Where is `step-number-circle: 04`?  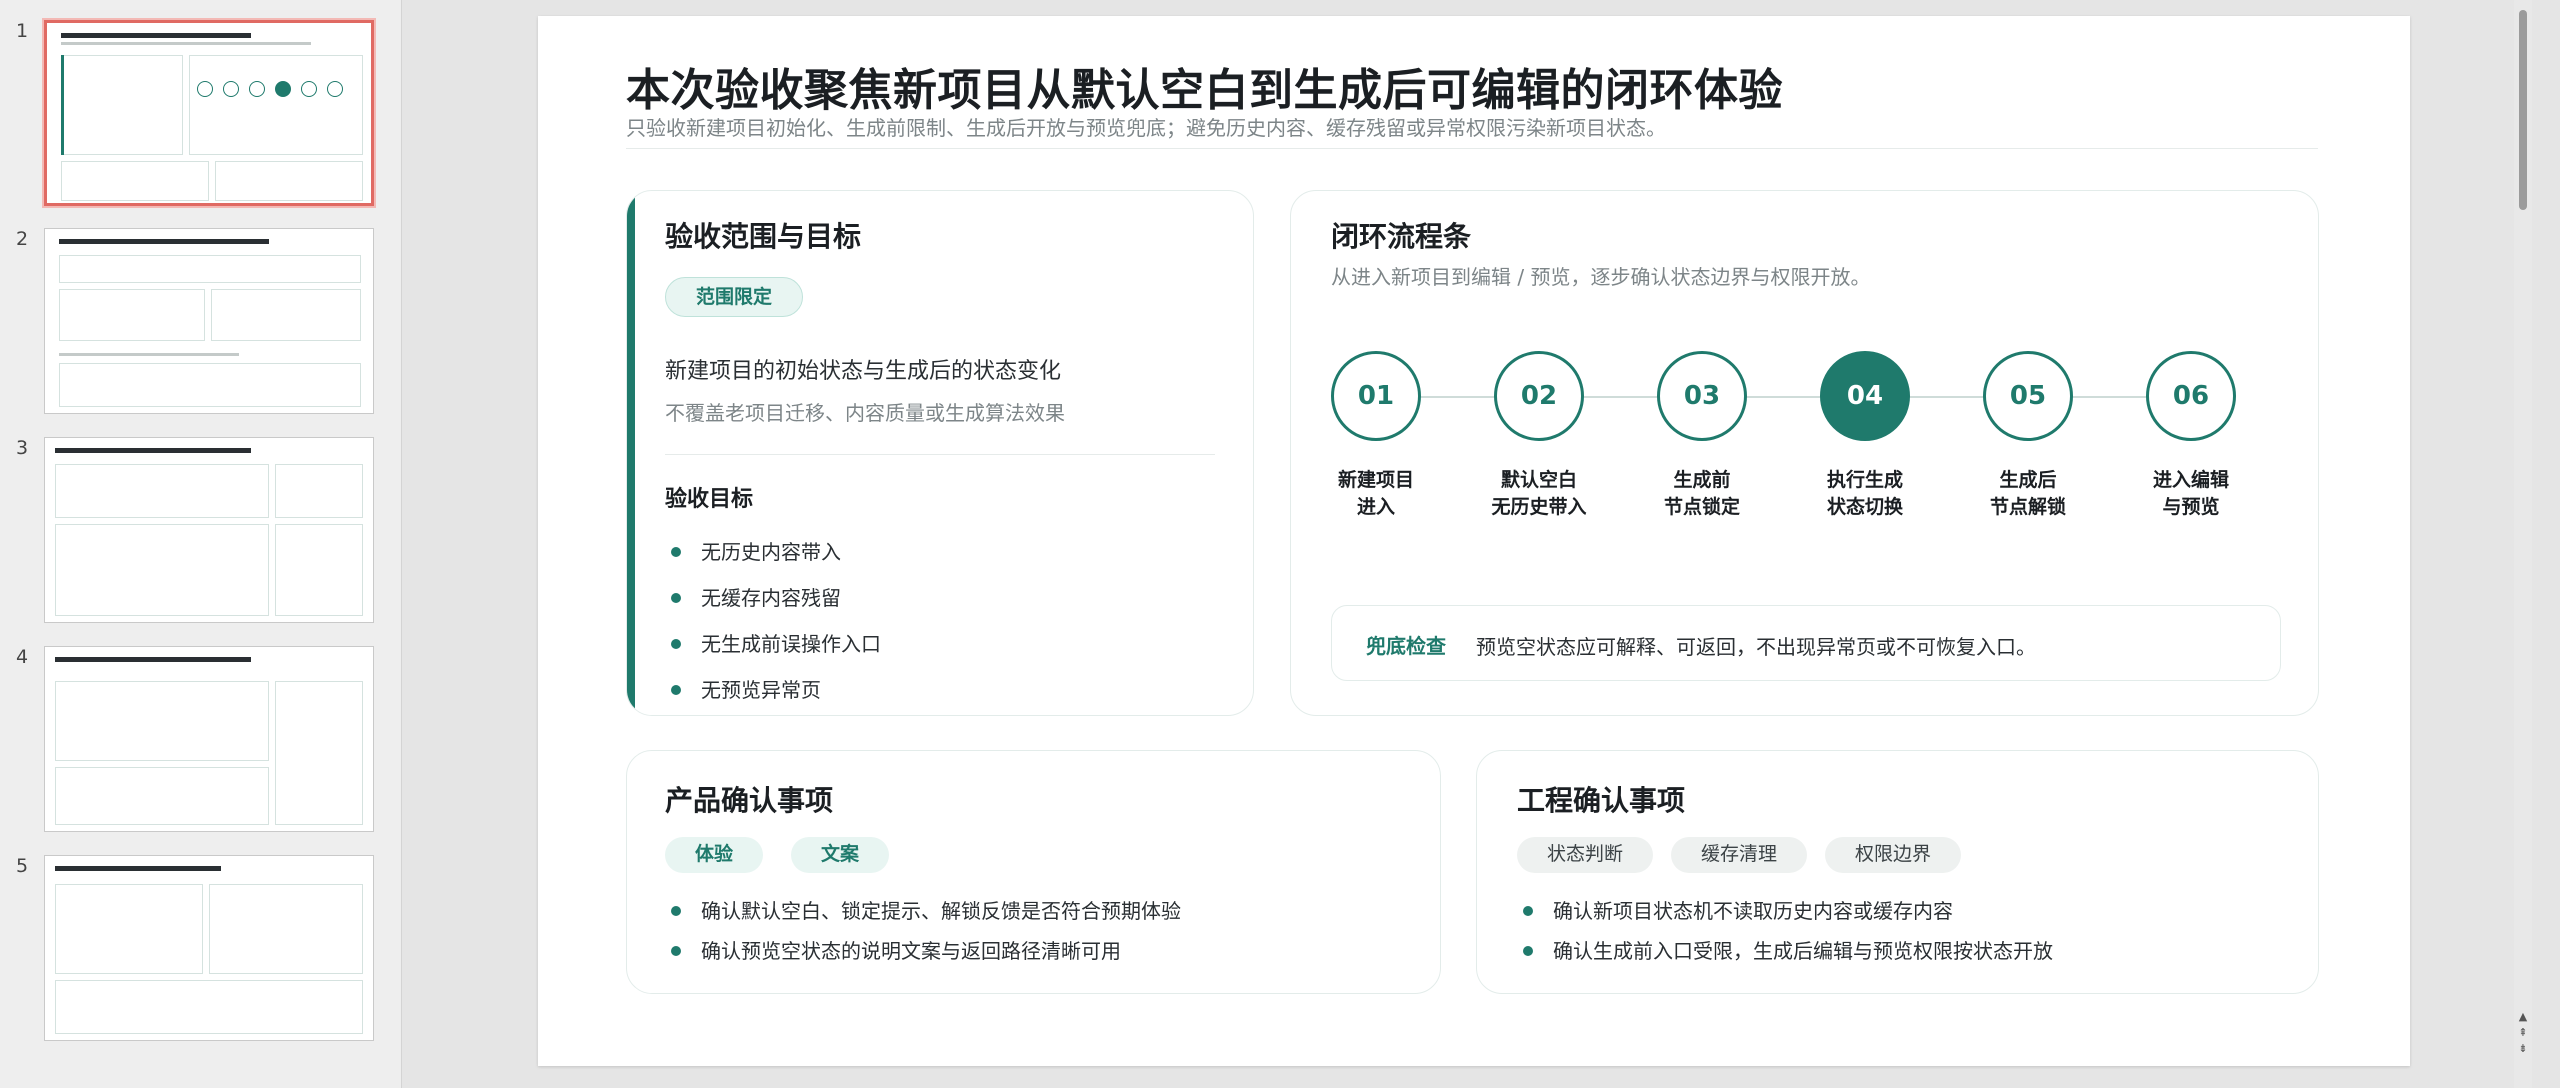 step-number-circle: 04 is located at coordinates (1865, 396).